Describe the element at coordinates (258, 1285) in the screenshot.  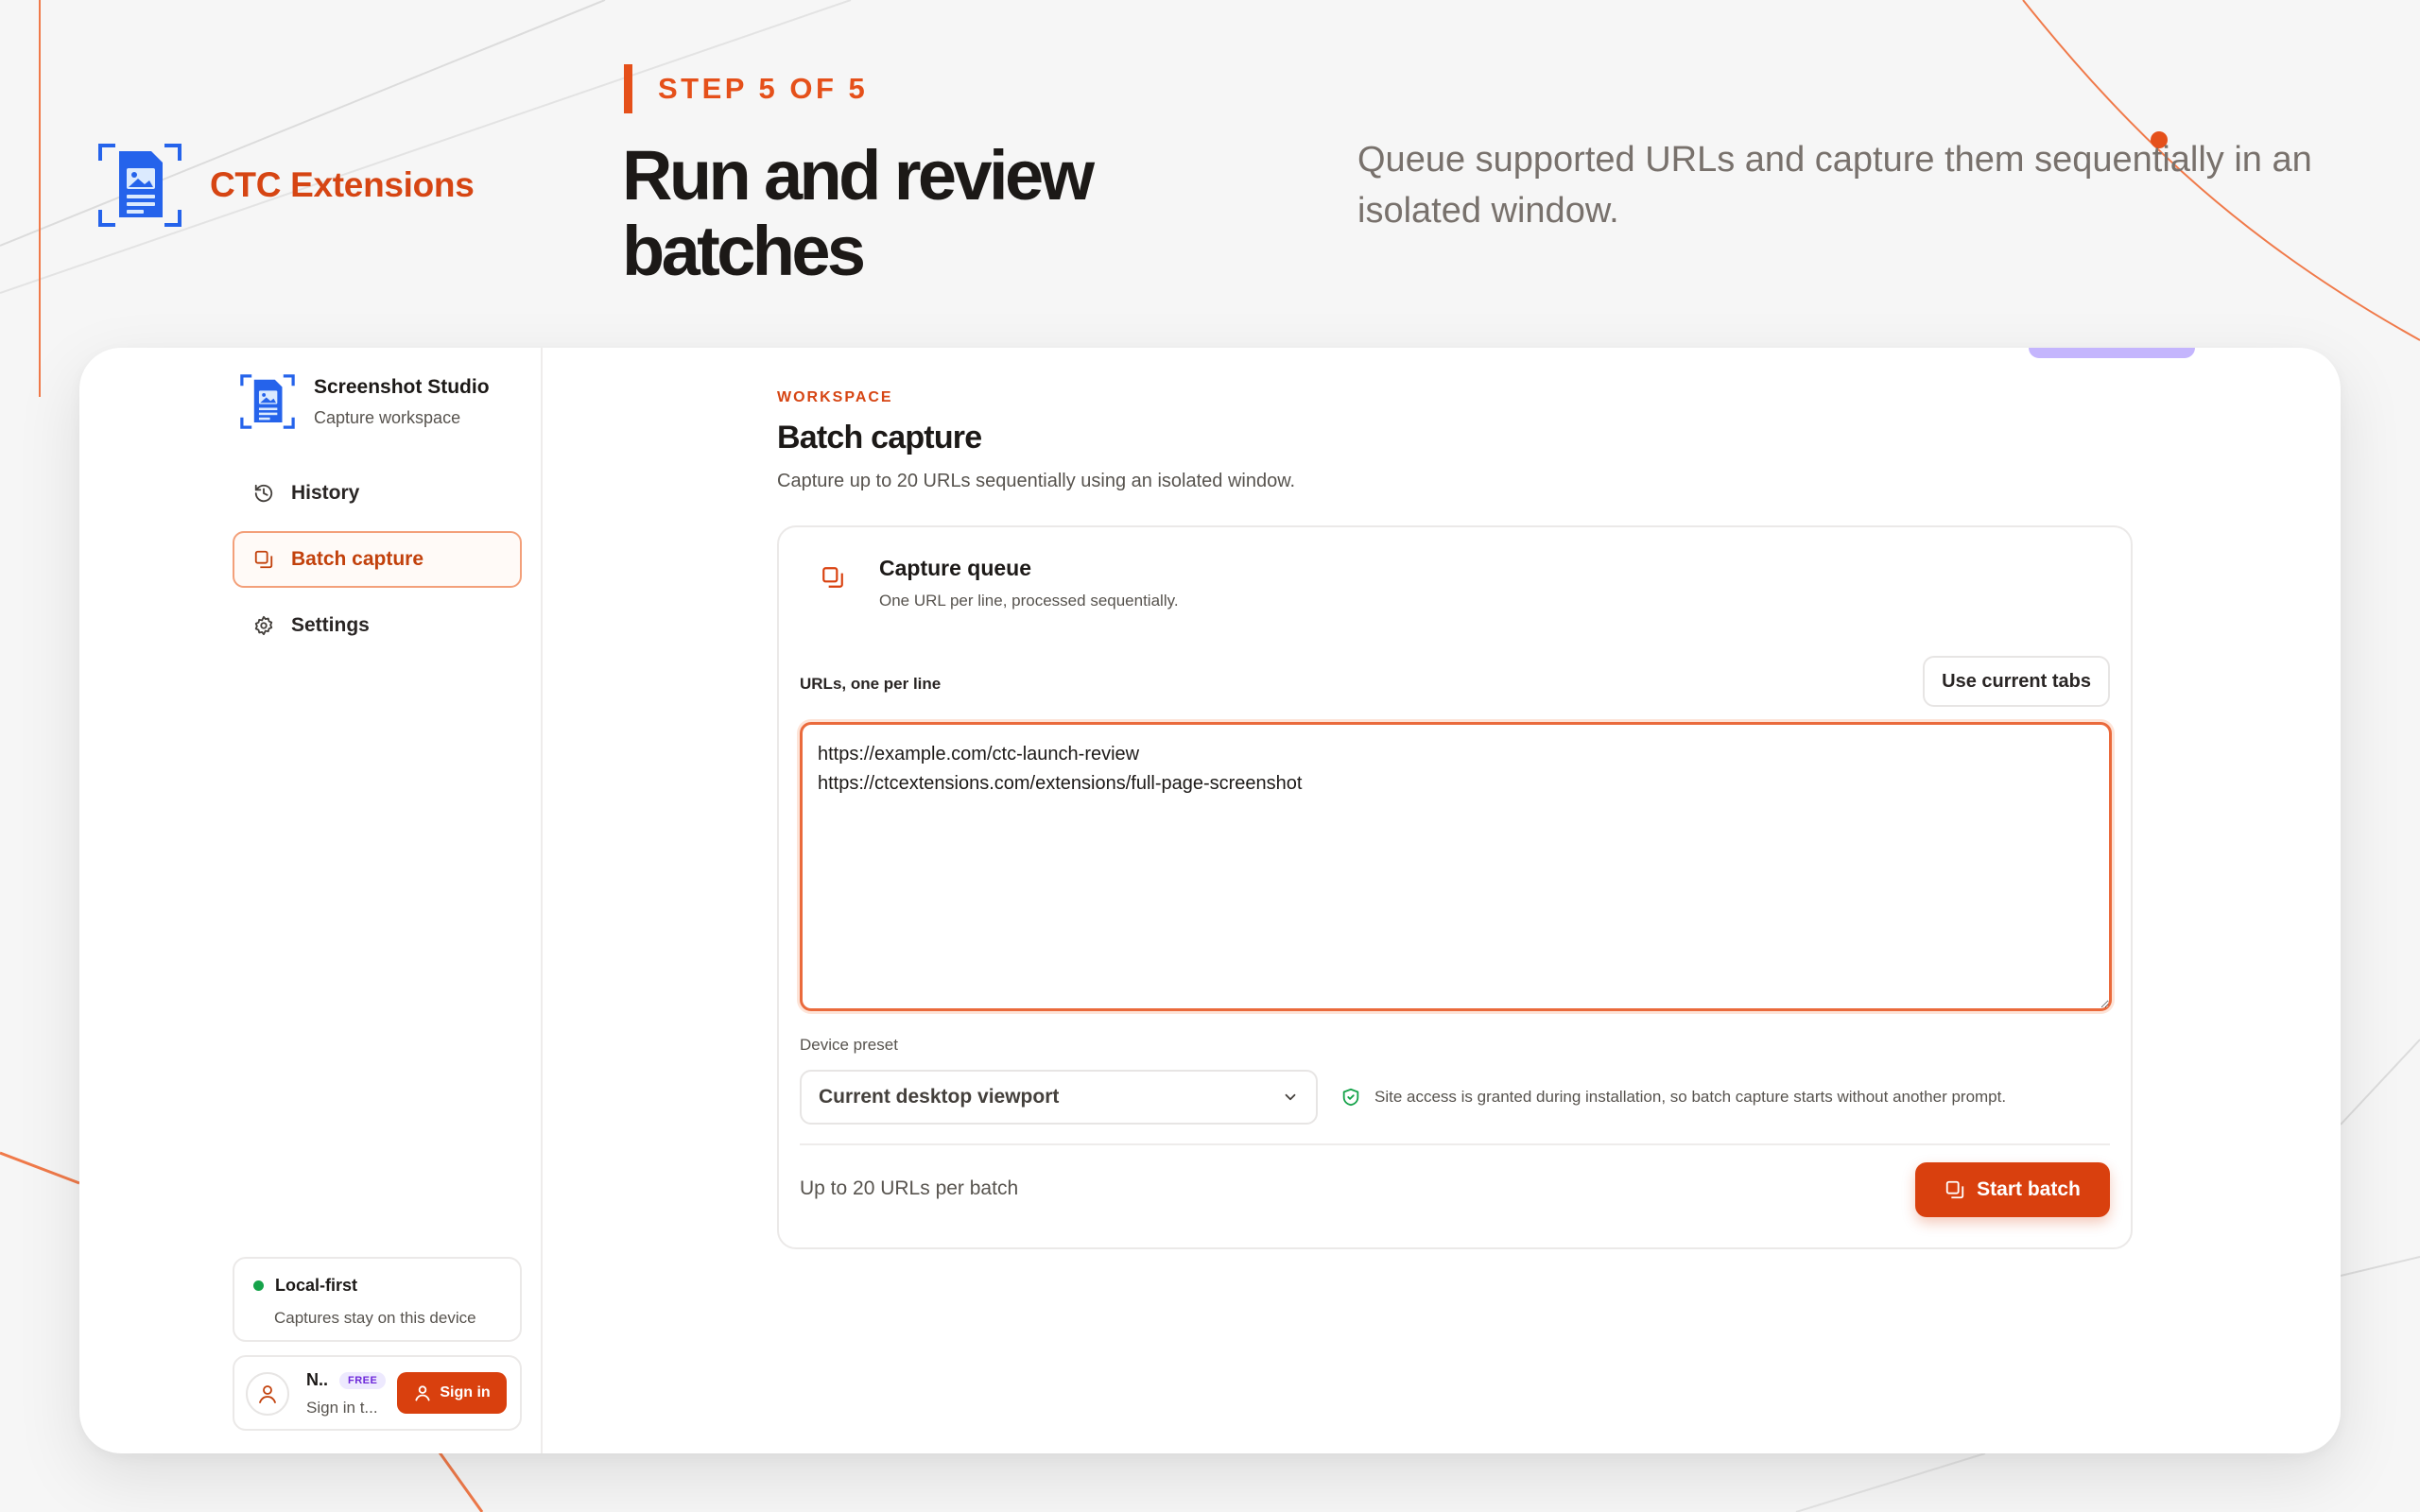
I see `status-dot` at that location.